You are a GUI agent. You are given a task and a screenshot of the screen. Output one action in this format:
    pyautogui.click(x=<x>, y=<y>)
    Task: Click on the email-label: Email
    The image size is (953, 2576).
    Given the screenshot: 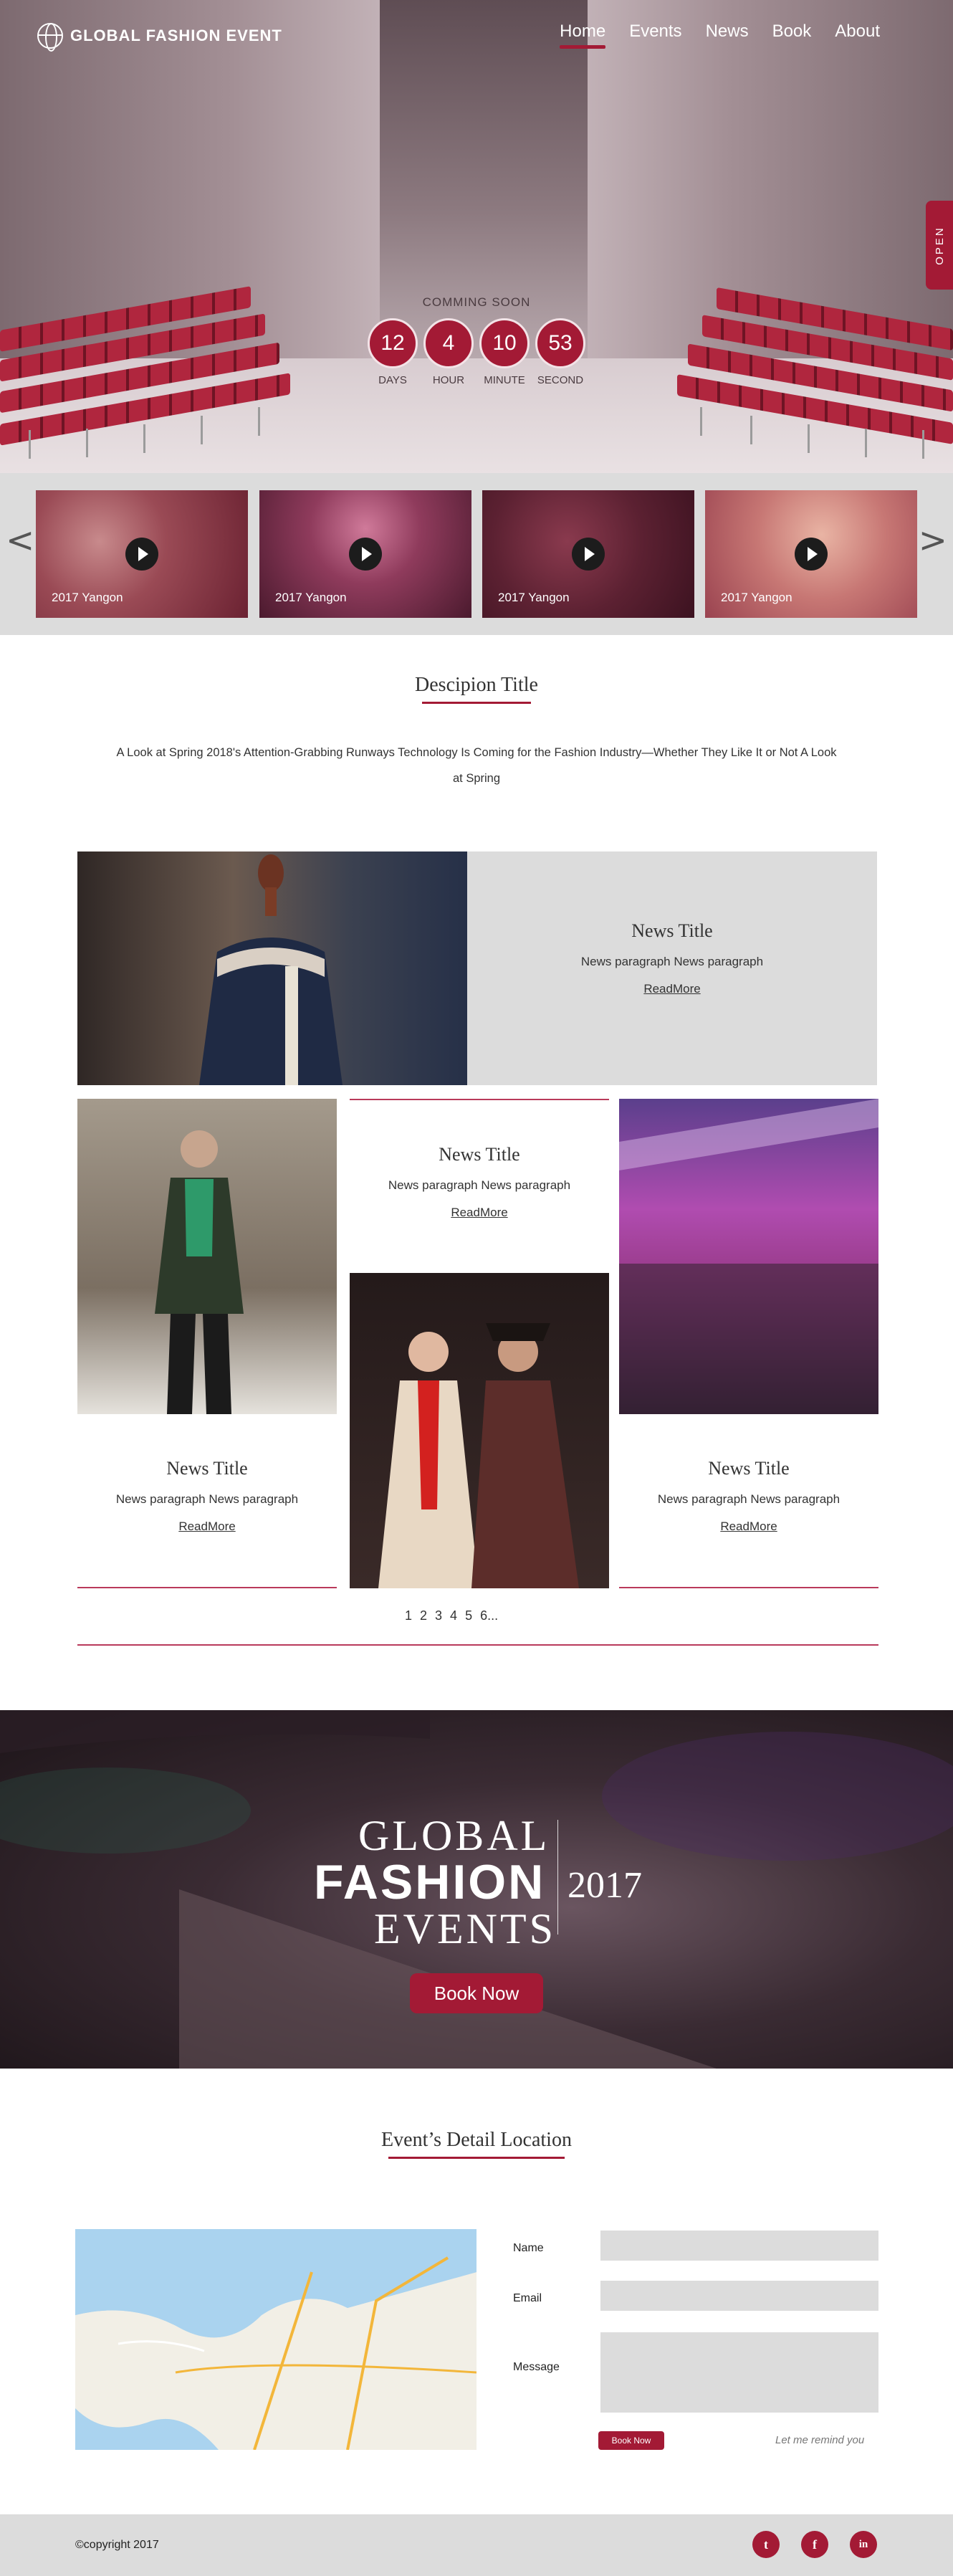 What is the action you would take?
    pyautogui.click(x=528, y=2298)
    